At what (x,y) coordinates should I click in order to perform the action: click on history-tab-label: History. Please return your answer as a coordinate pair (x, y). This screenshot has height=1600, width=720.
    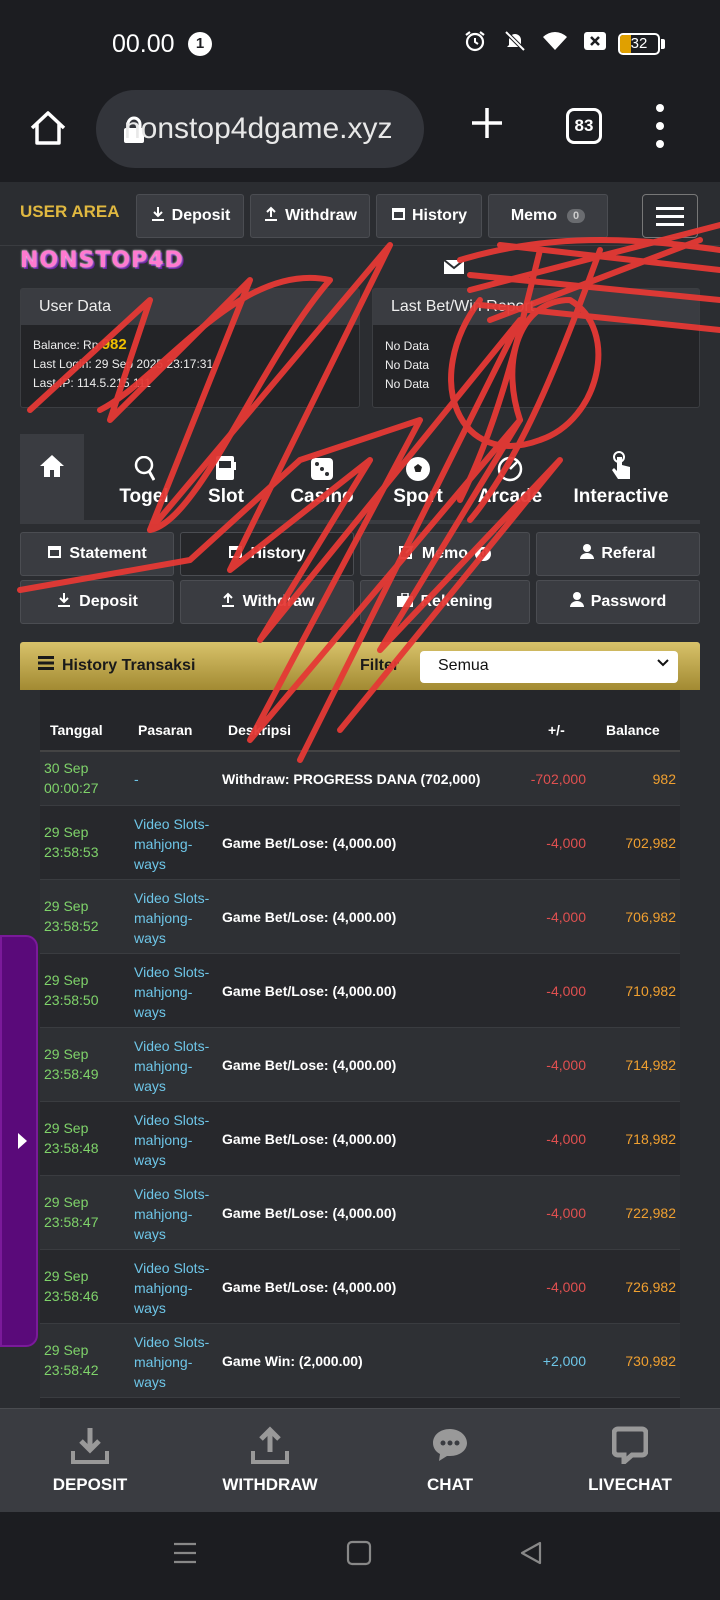
    Looking at the image, I should click on (278, 553).